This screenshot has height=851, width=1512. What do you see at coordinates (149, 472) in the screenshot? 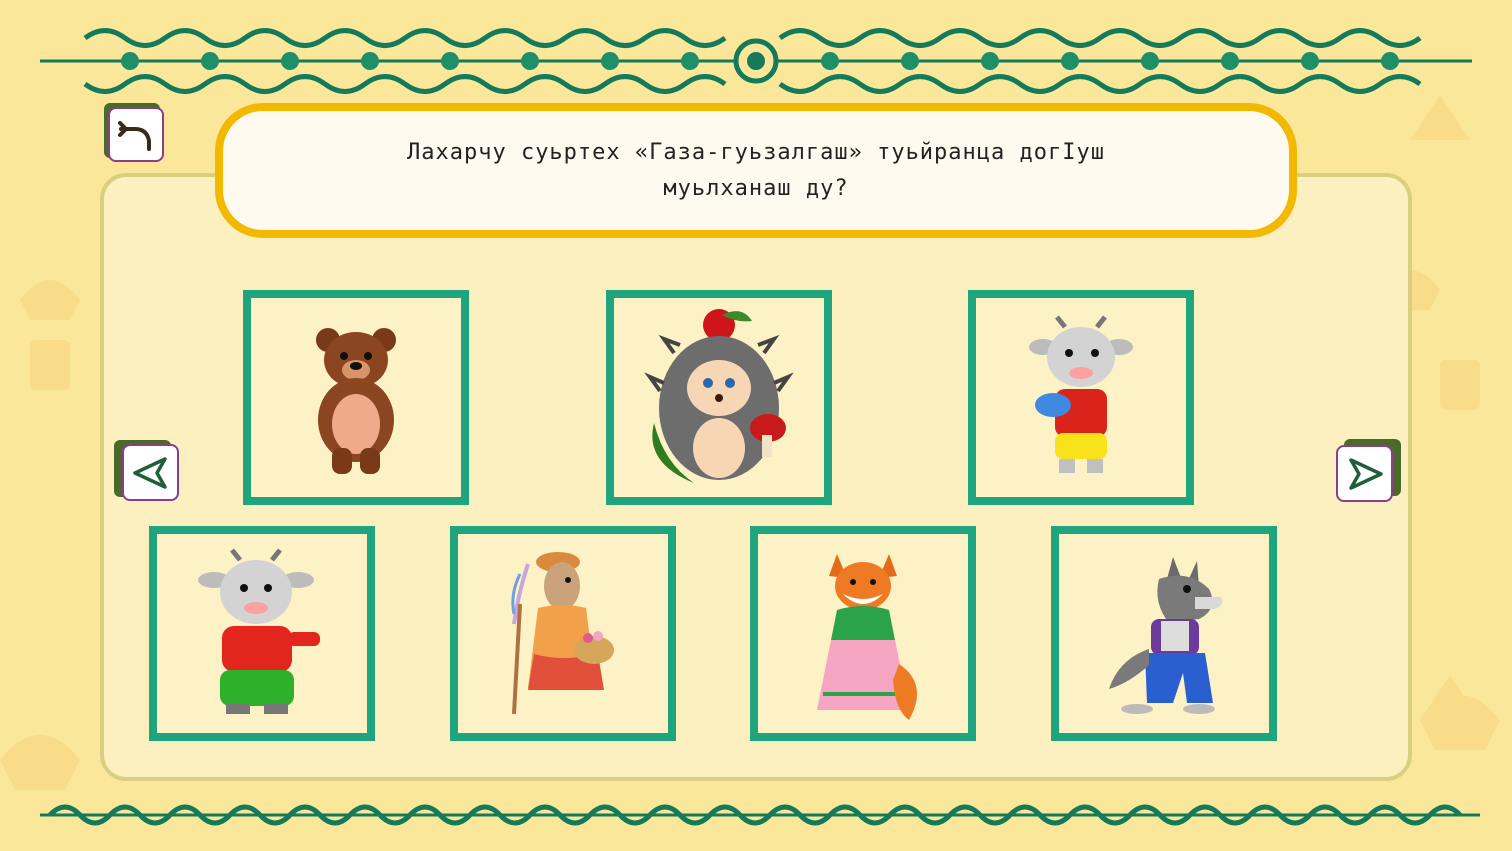
I see `left-triangle-icon` at bounding box center [149, 472].